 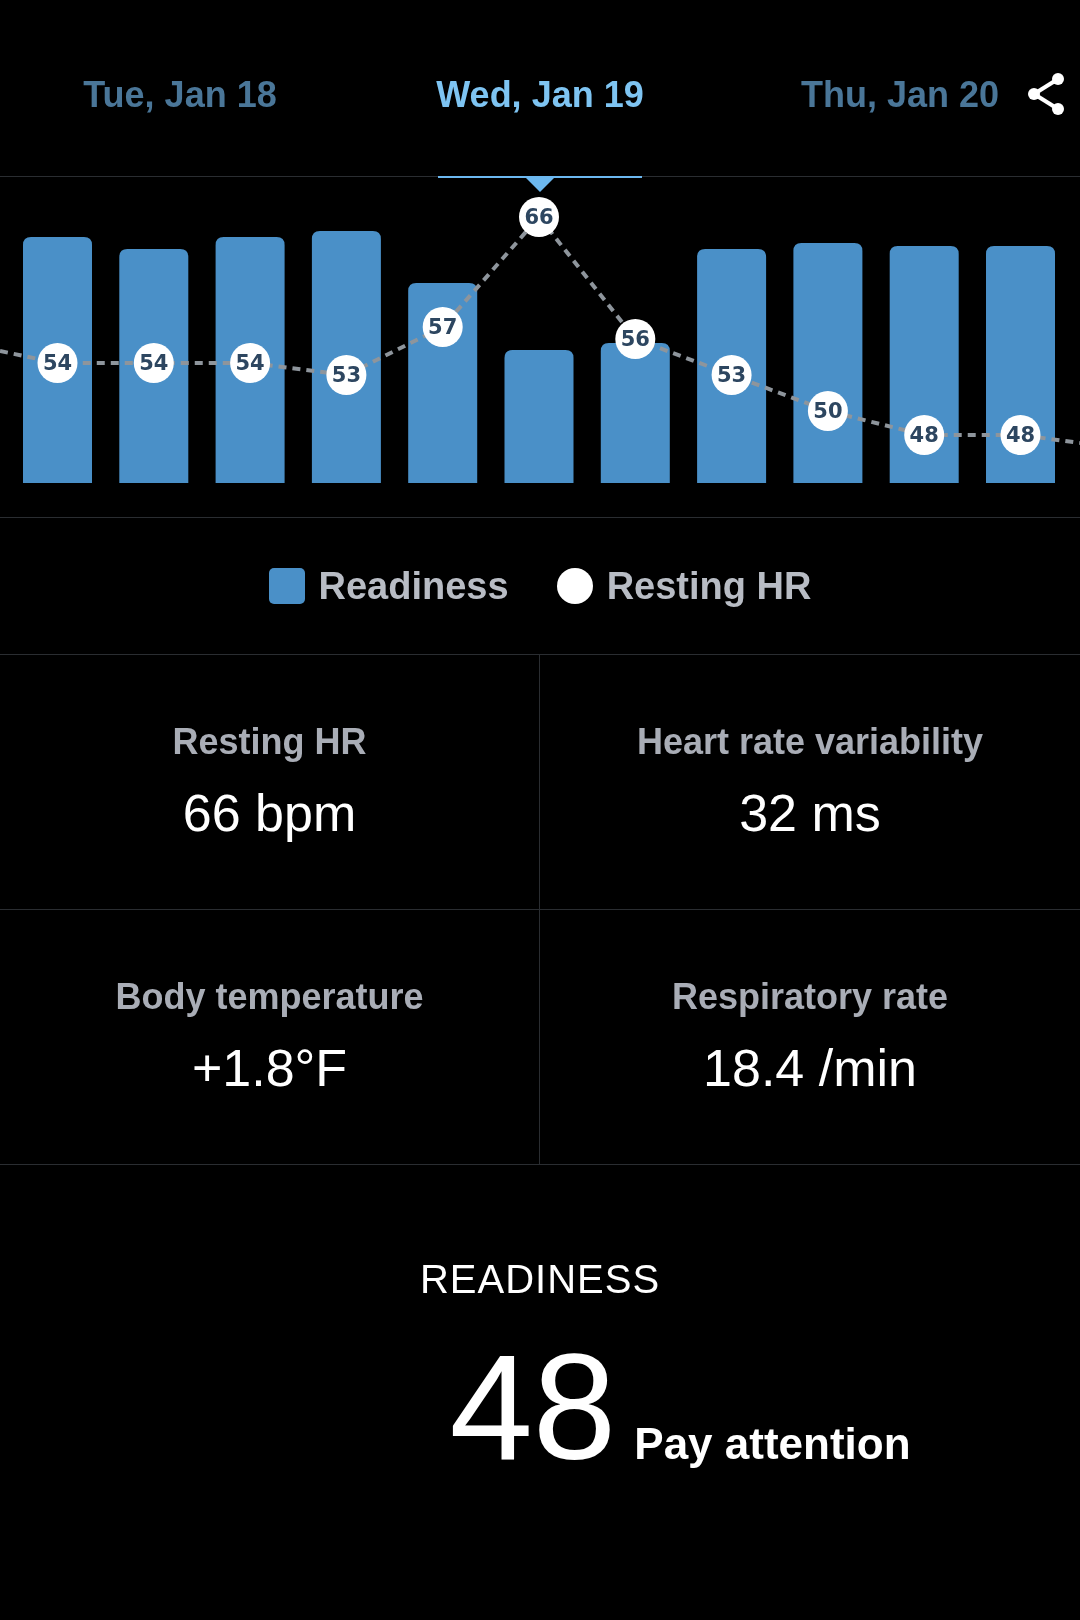 What do you see at coordinates (1046, 94) in the screenshot?
I see `share-icon` at bounding box center [1046, 94].